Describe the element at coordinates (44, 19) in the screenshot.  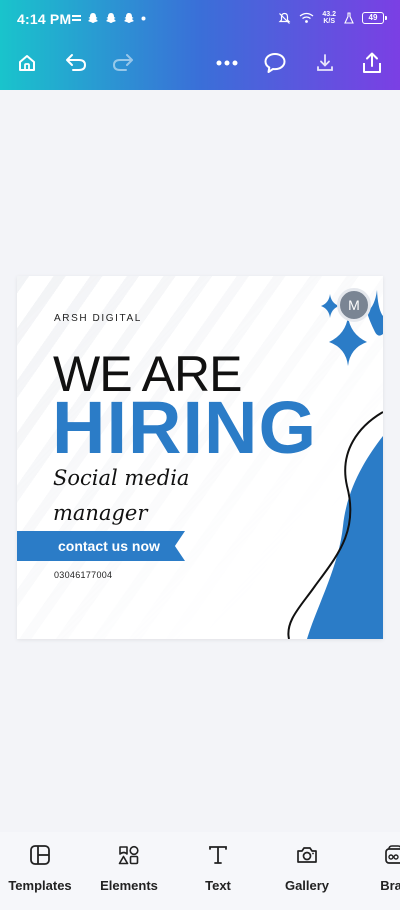
I see `status-time: 4:14 PM` at that location.